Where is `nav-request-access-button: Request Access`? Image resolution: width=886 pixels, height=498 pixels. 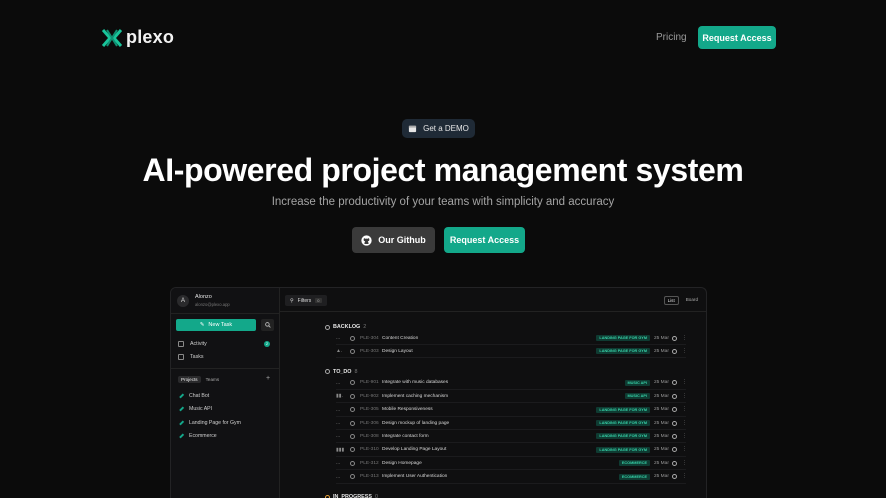
nav-request-access-button: Request Access is located at coordinates (737, 37).